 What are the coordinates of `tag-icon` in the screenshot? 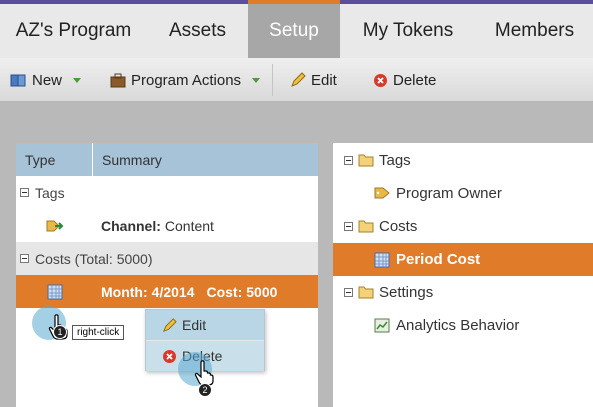 It's located at (382, 193).